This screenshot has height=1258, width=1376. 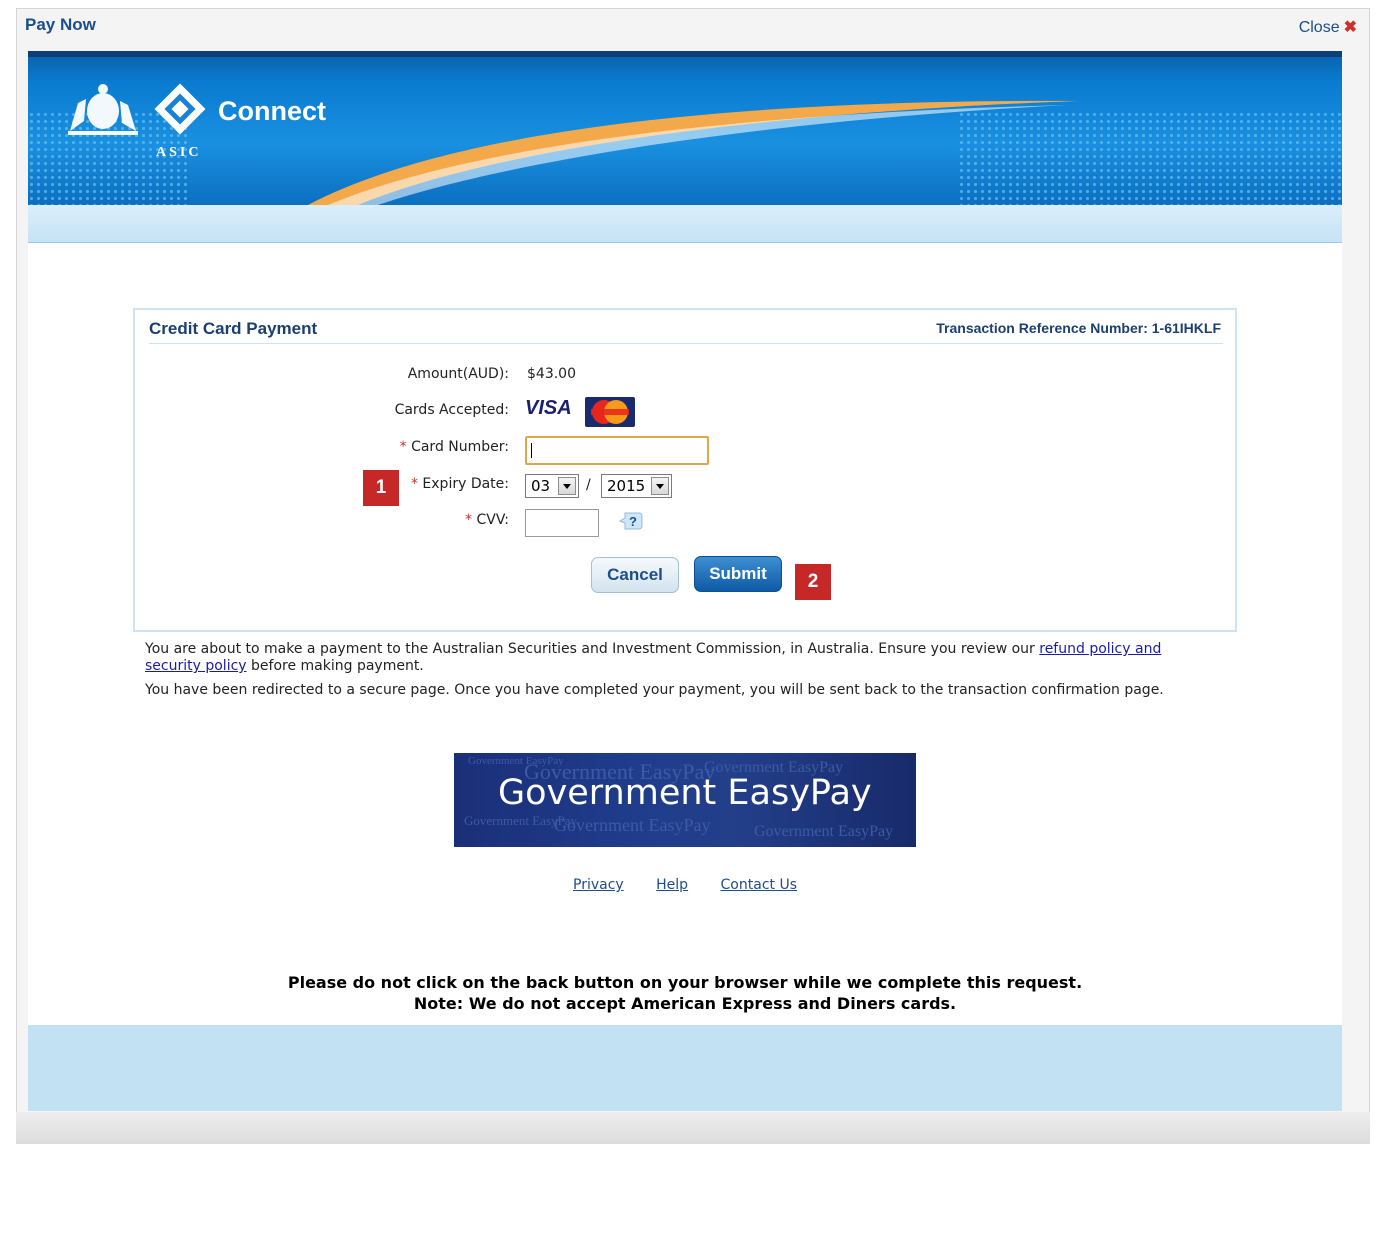 What do you see at coordinates (686, 343) in the screenshot?
I see `panel-divider` at bounding box center [686, 343].